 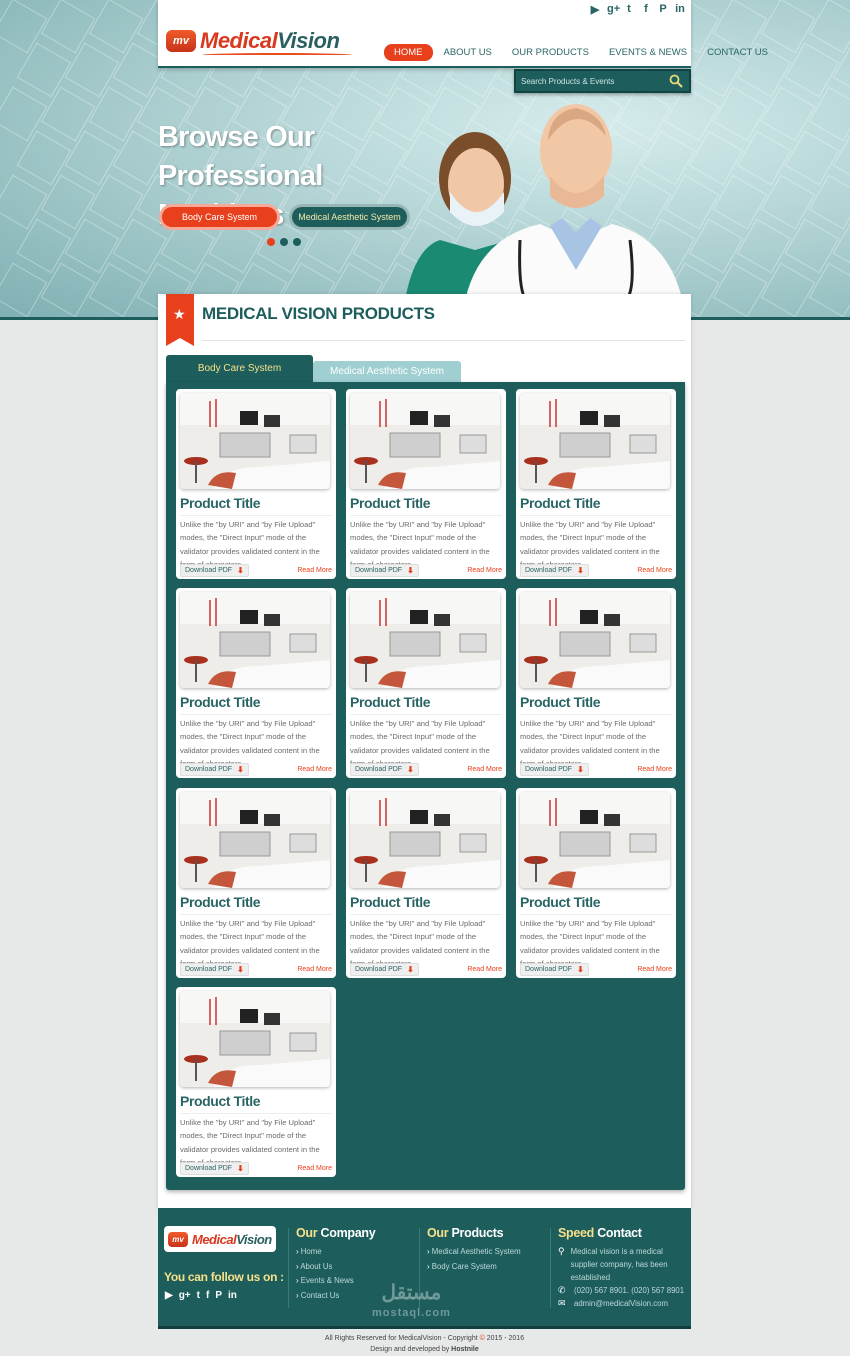 What do you see at coordinates (277, 55) in the screenshot?
I see `logo-swoosh` at bounding box center [277, 55].